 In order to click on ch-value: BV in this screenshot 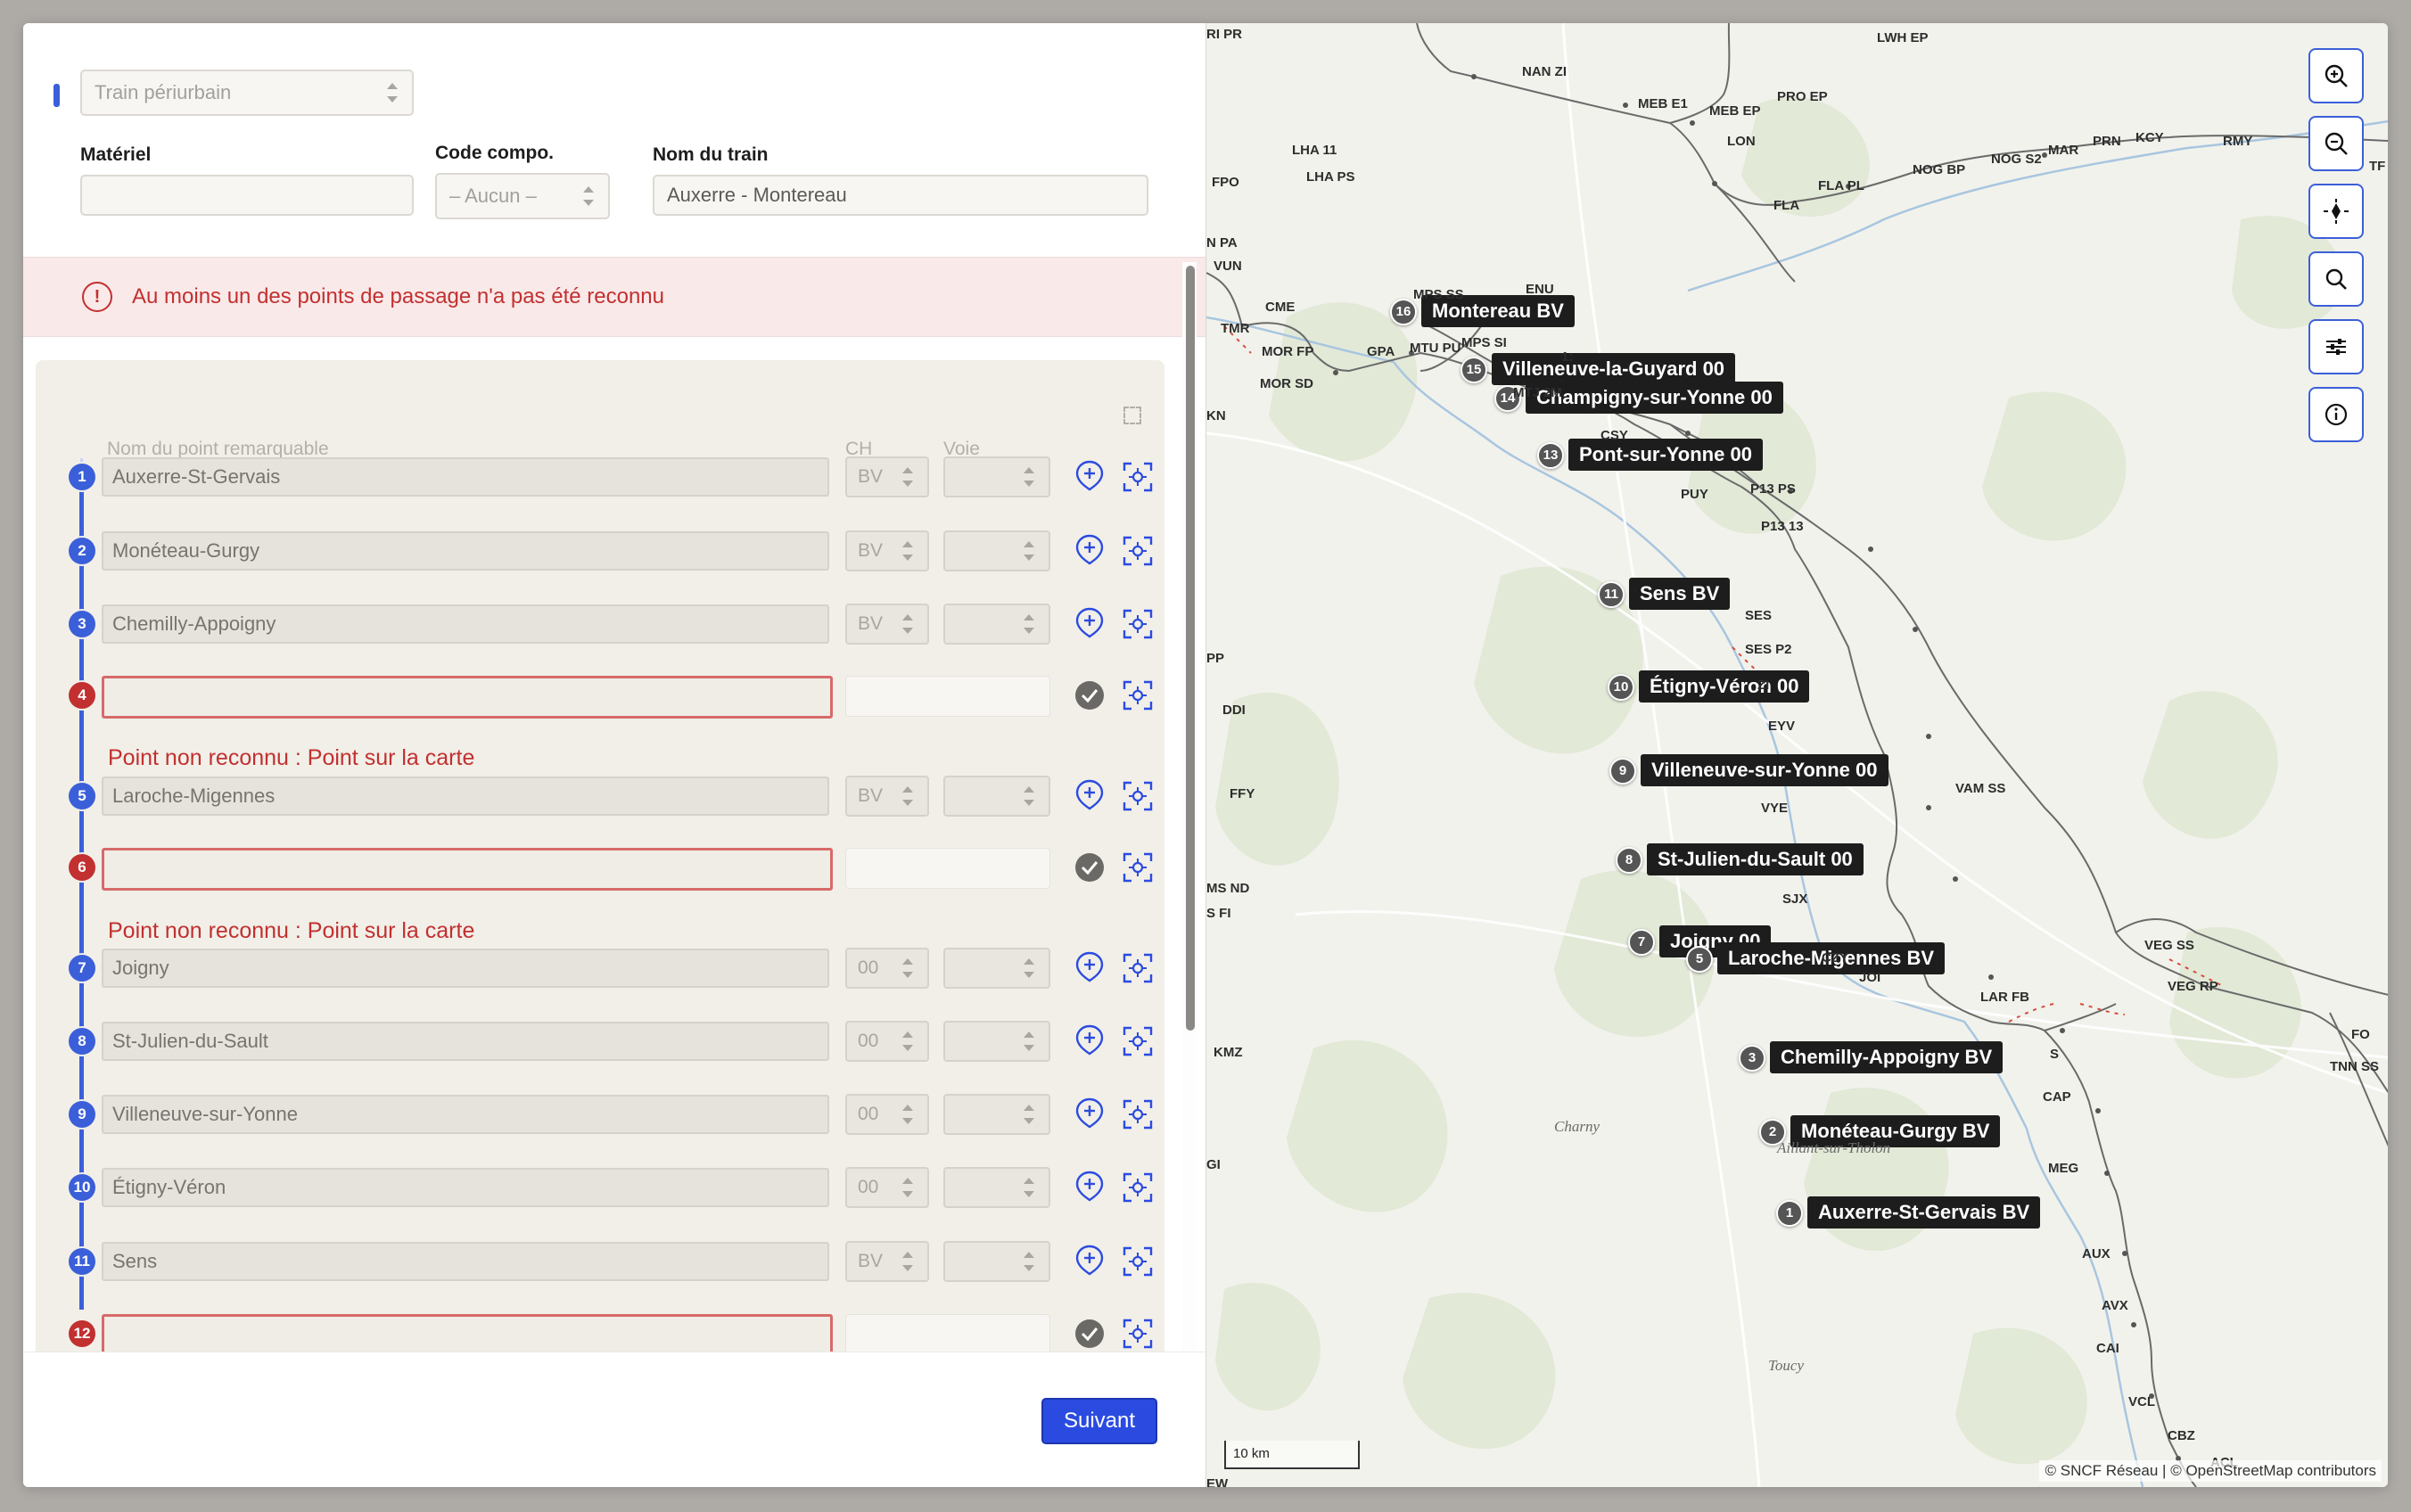, I will do `click(871, 550)`.